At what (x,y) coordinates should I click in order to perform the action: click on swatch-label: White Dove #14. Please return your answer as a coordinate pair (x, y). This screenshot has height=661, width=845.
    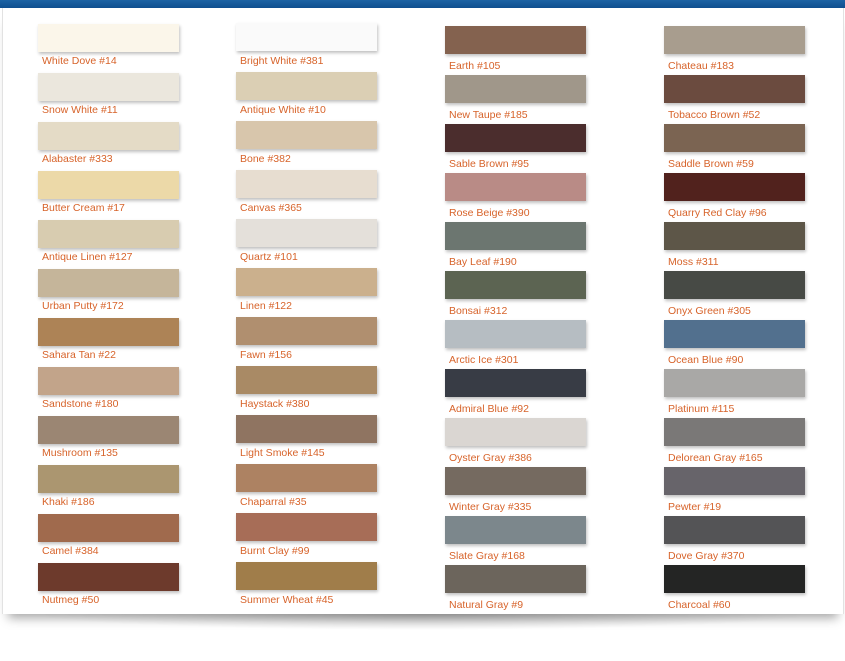
    Looking at the image, I should click on (79, 61).